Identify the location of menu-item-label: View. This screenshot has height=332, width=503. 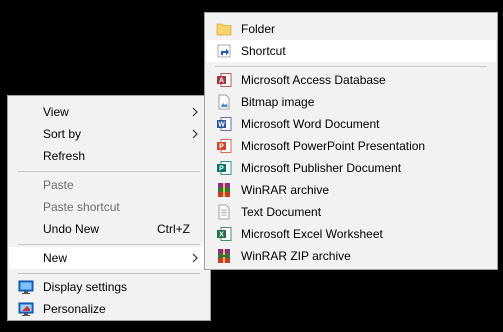
(56, 112).